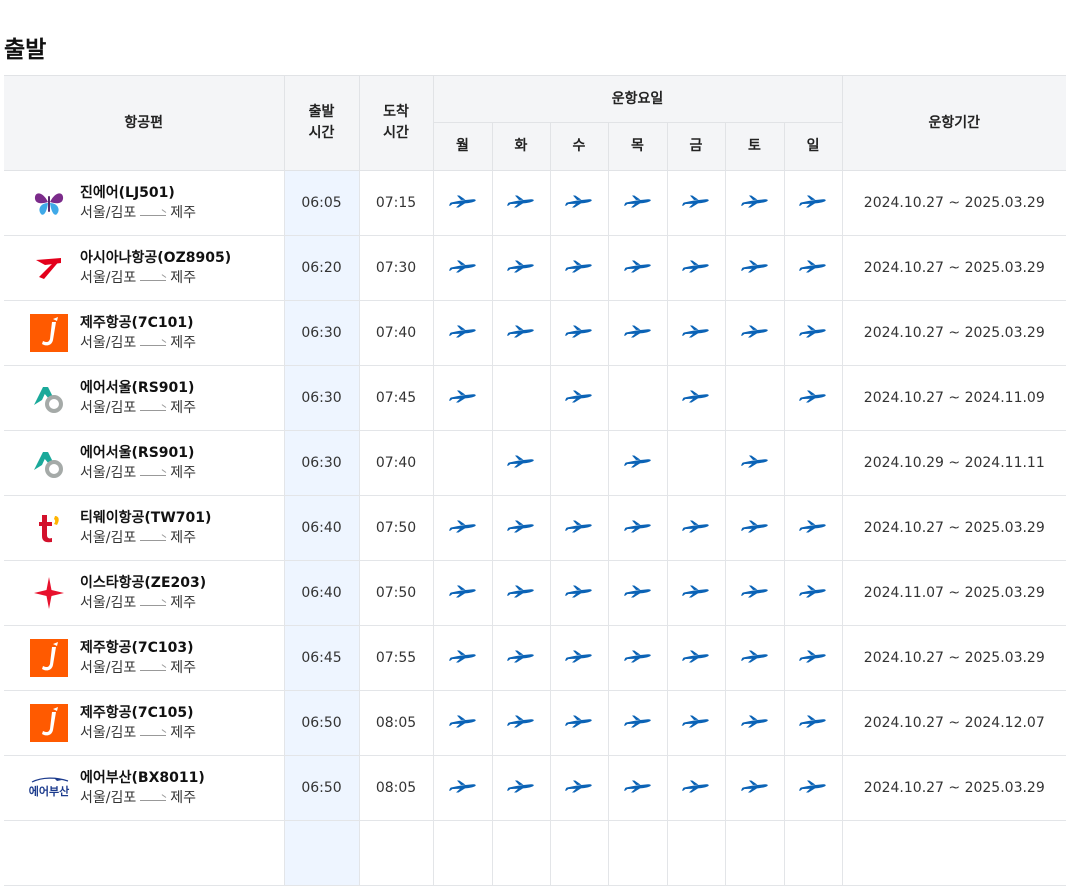  What do you see at coordinates (637, 146) in the screenshot?
I see `header-day-thu: 목` at bounding box center [637, 146].